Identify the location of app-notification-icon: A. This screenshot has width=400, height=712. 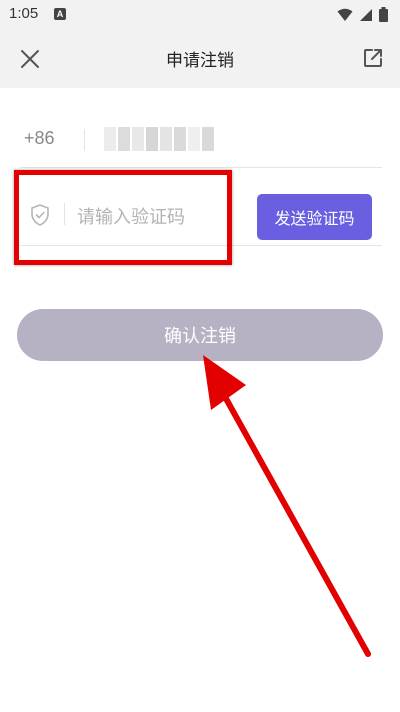
(60, 14).